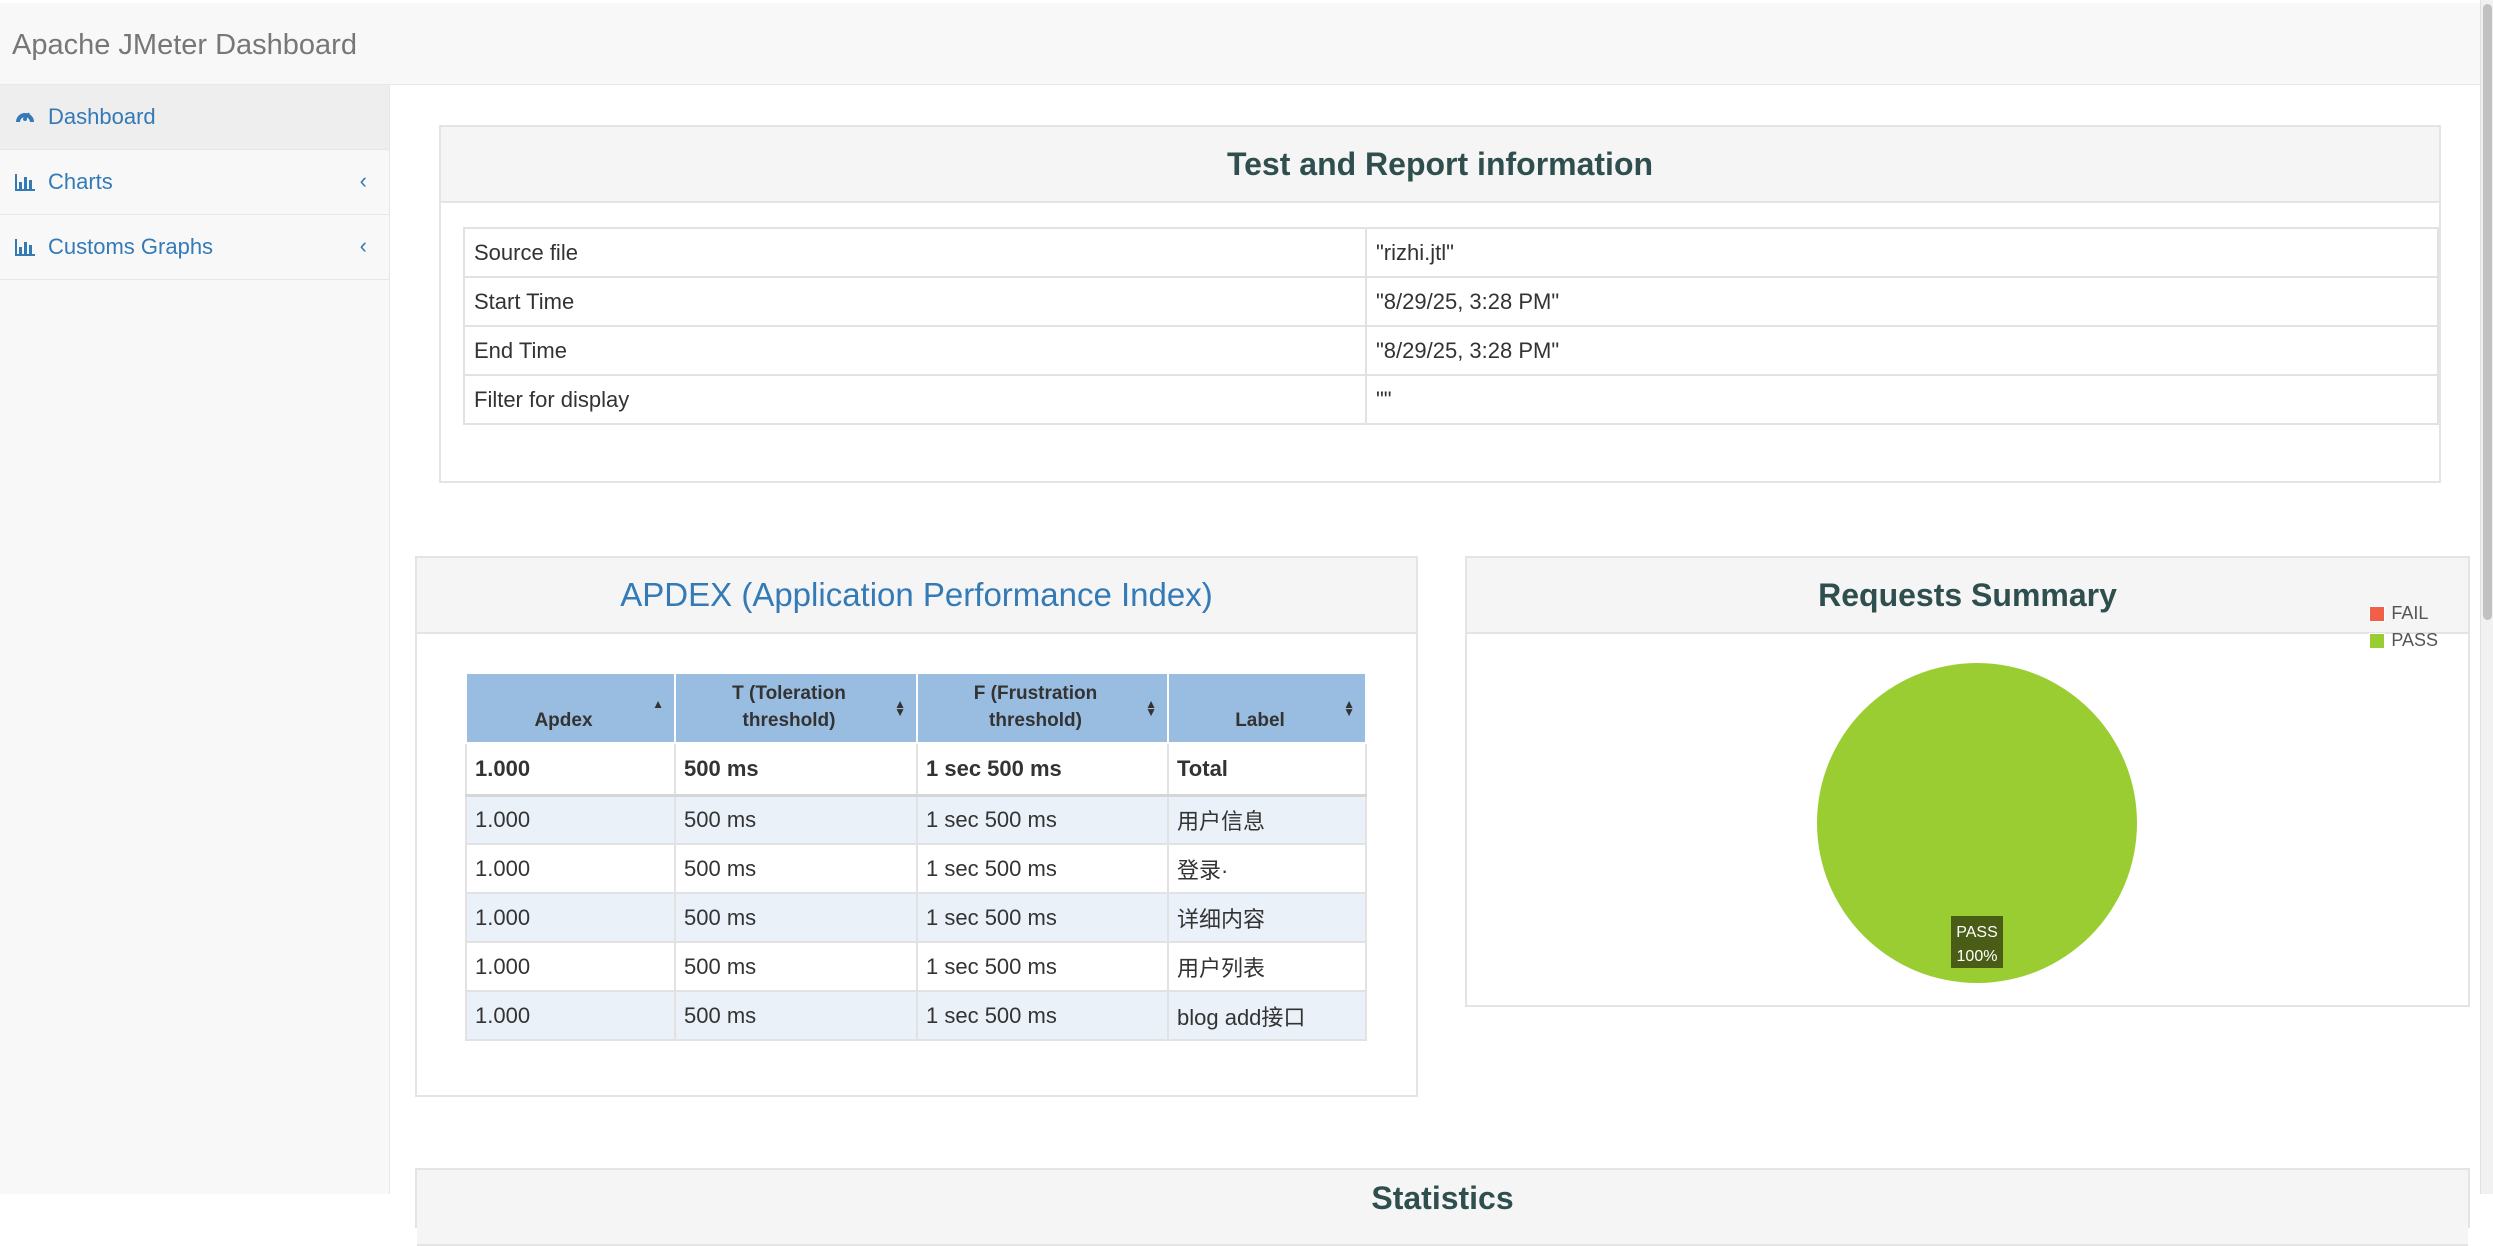 The image size is (2493, 1246). I want to click on app-title: Apache JMeter Dashboard, so click(184, 45).